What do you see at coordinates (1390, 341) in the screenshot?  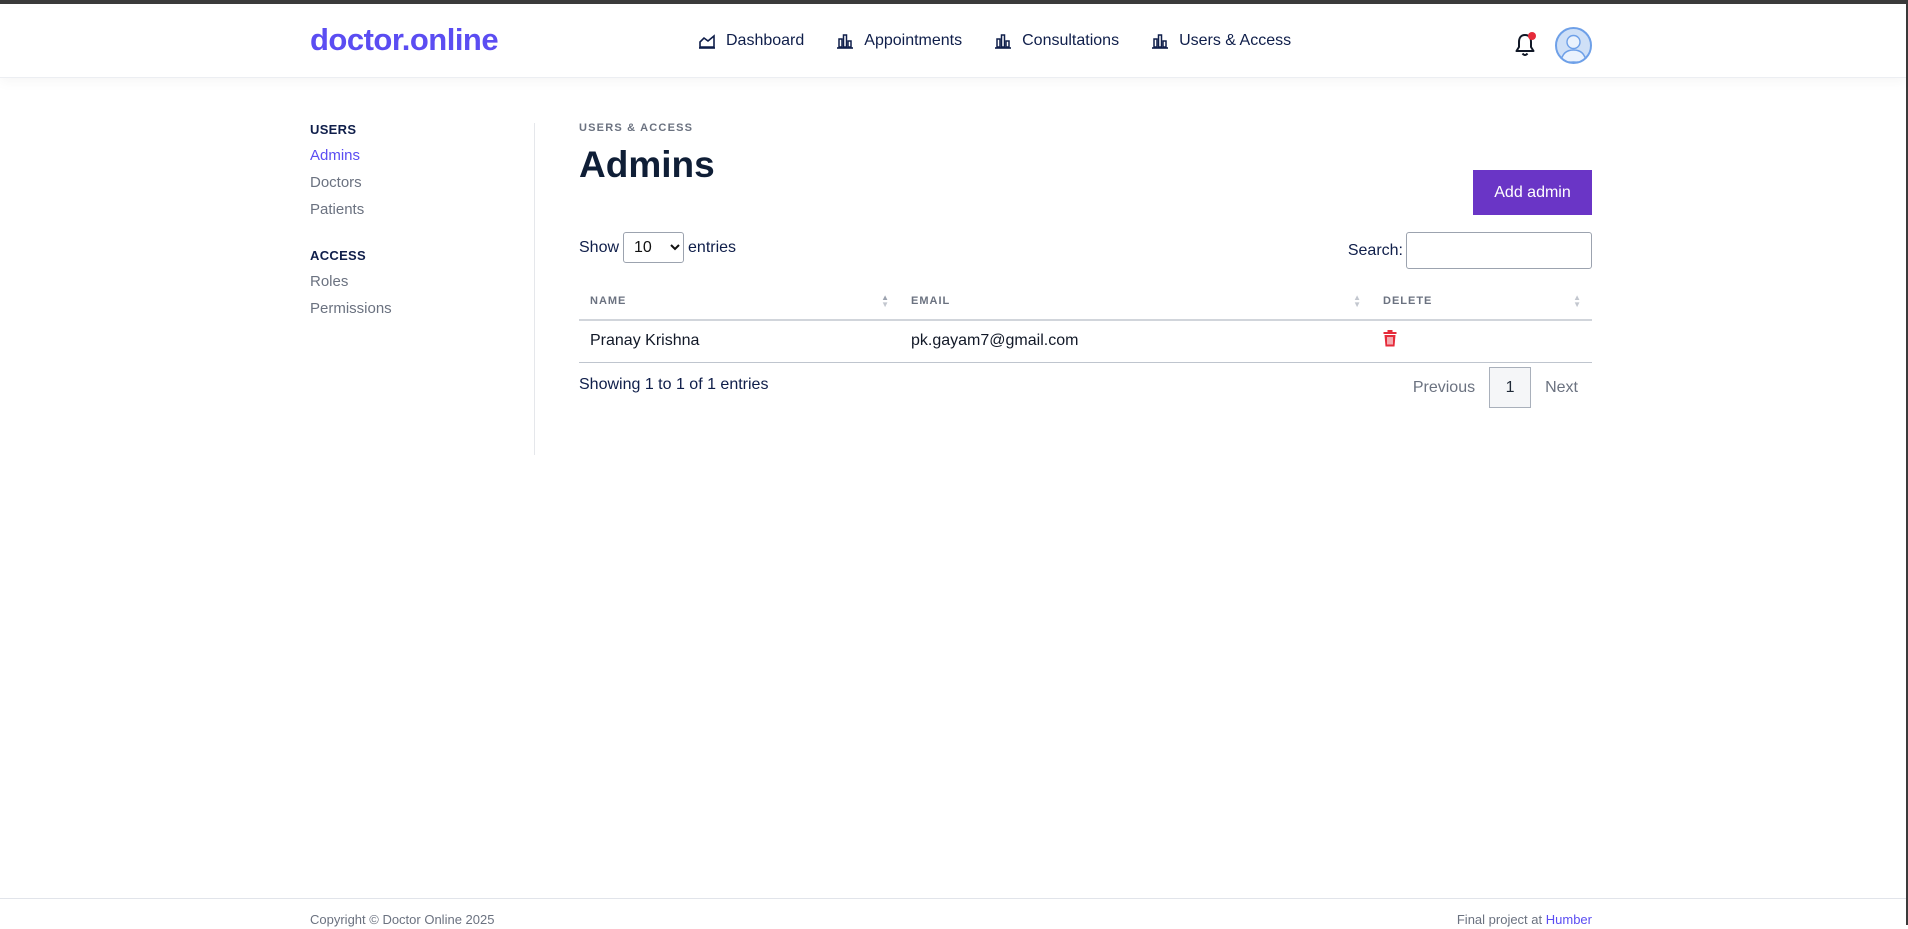 I see `trash-icon` at bounding box center [1390, 341].